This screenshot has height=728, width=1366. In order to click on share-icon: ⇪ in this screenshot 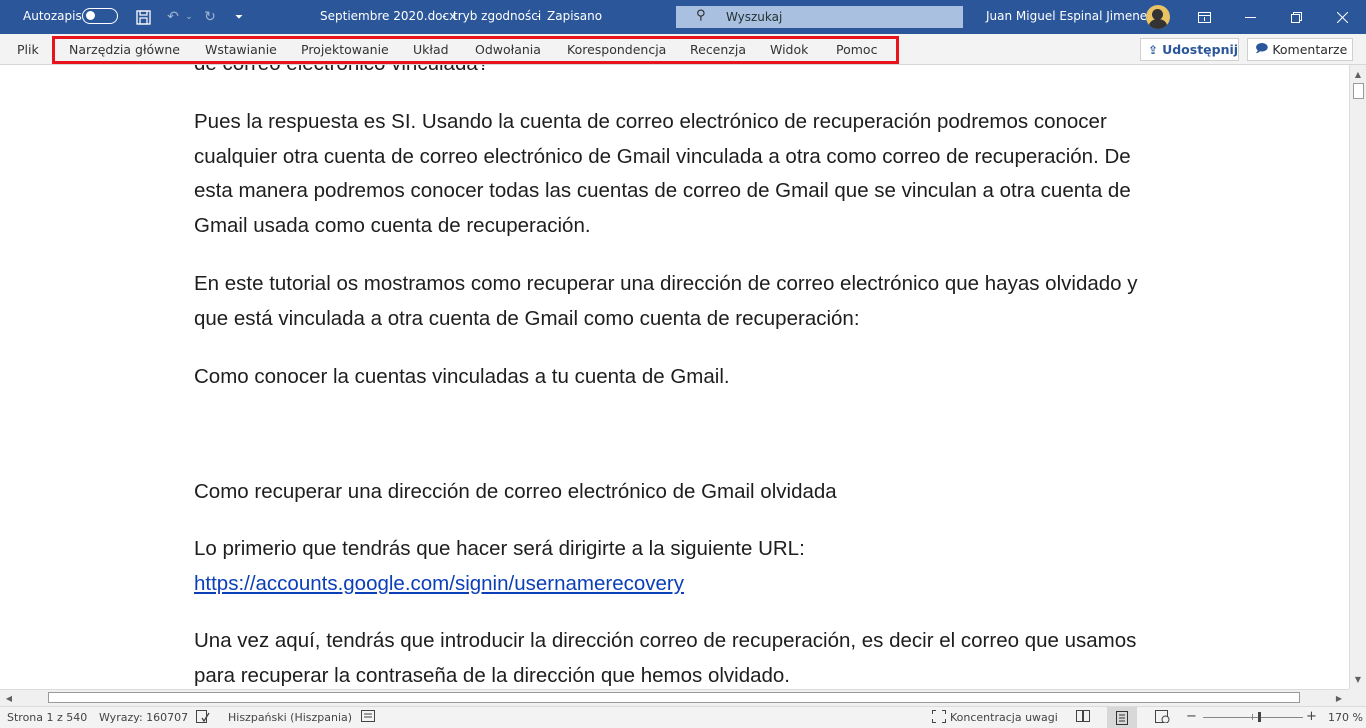, I will do `click(1153, 49)`.